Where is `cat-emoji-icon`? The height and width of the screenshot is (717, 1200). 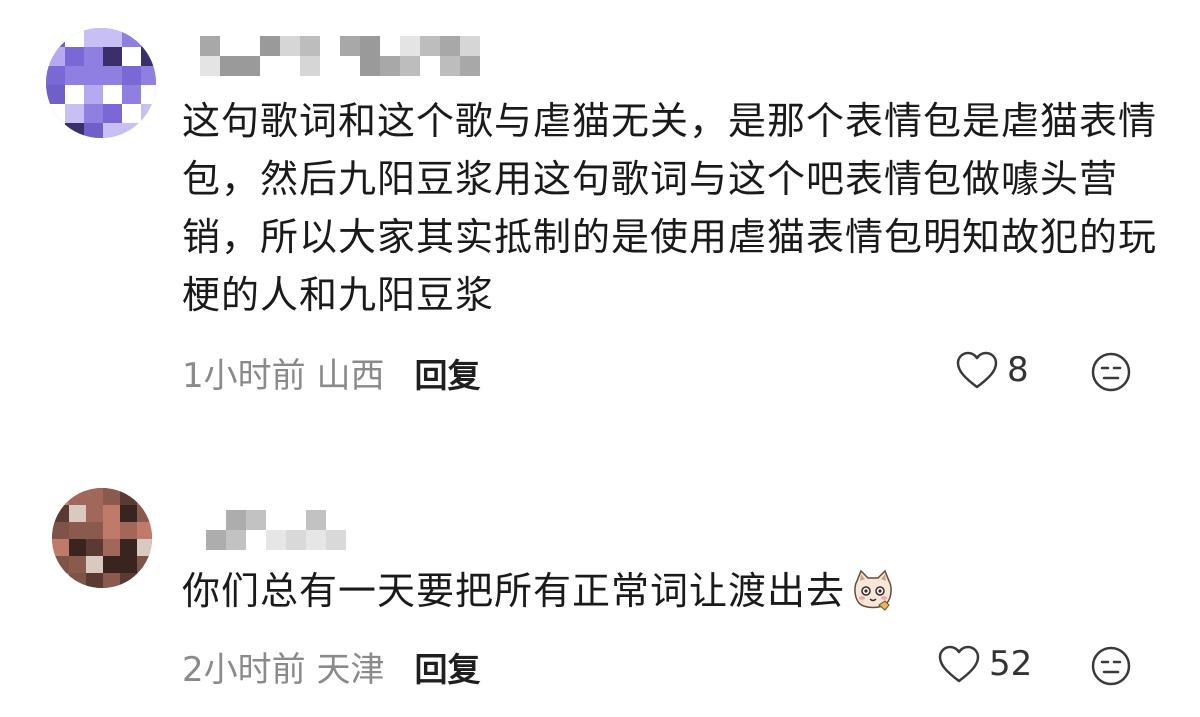
cat-emoji-icon is located at coordinates (873, 590).